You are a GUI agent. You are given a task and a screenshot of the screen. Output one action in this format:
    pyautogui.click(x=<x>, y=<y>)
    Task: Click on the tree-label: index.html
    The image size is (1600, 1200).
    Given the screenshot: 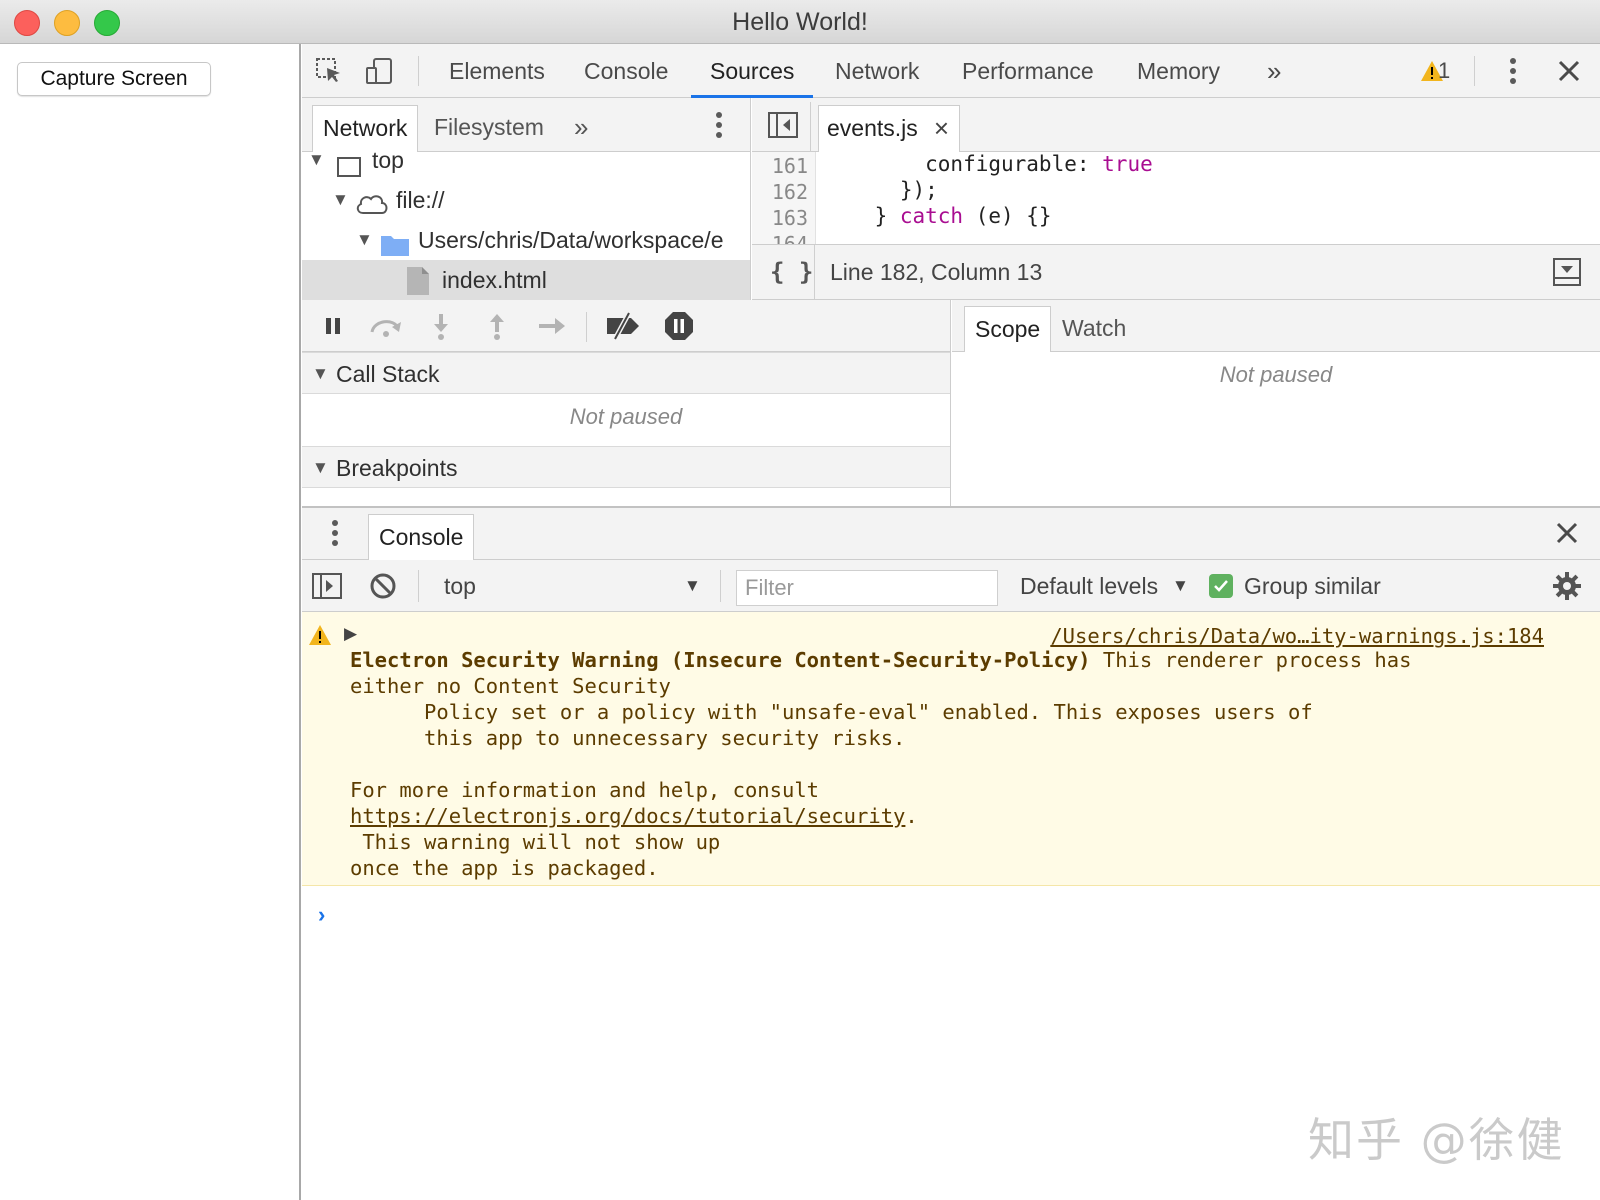 What is the action you would take?
    pyautogui.click(x=494, y=280)
    